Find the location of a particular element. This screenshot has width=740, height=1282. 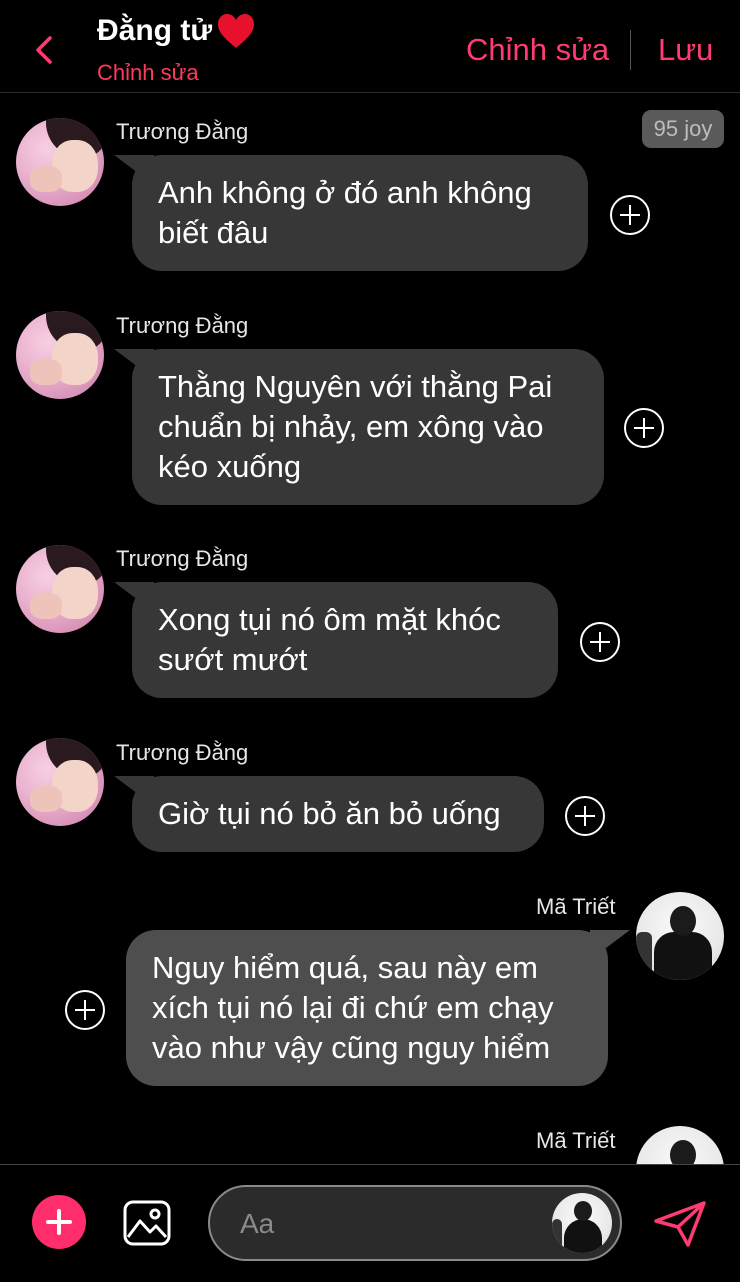

message-input is located at coordinates (390, 1224).